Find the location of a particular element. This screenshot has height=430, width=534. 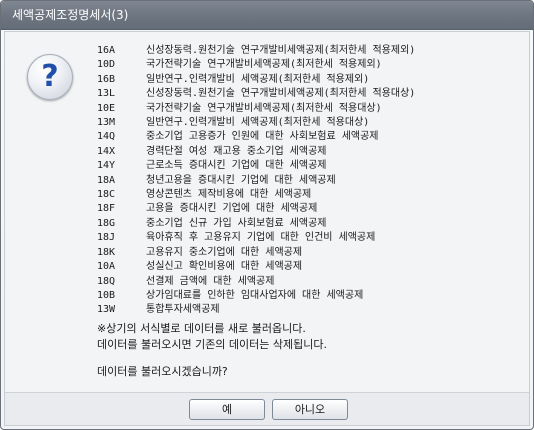

credit-code: 10A is located at coordinates (106, 267).